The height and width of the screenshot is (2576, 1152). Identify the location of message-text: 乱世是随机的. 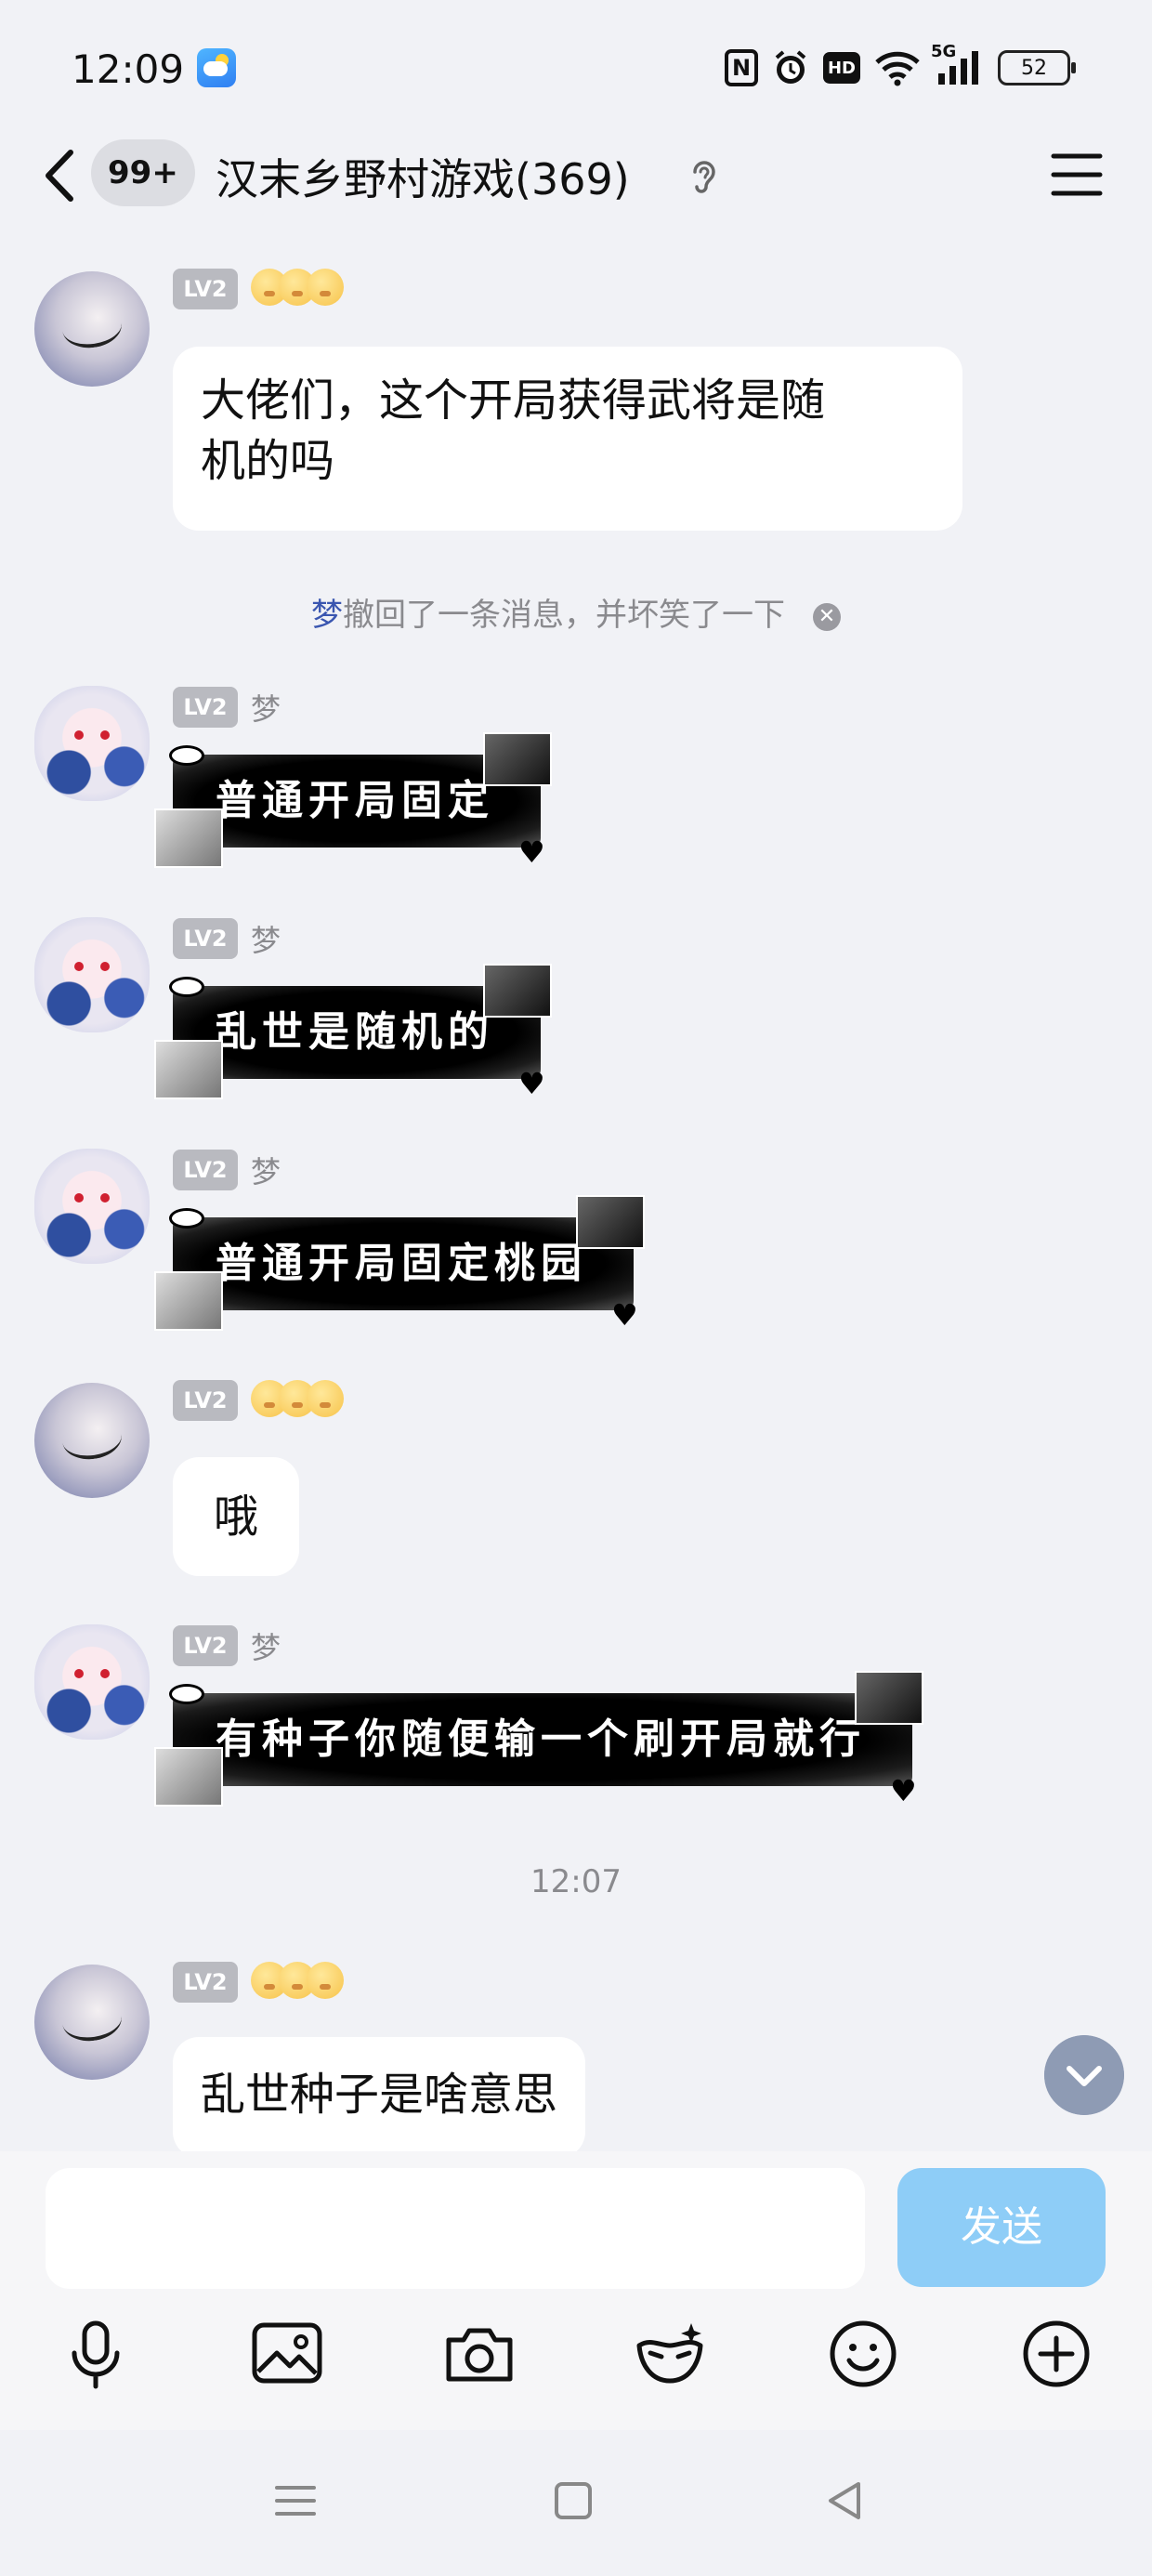
(355, 1032).